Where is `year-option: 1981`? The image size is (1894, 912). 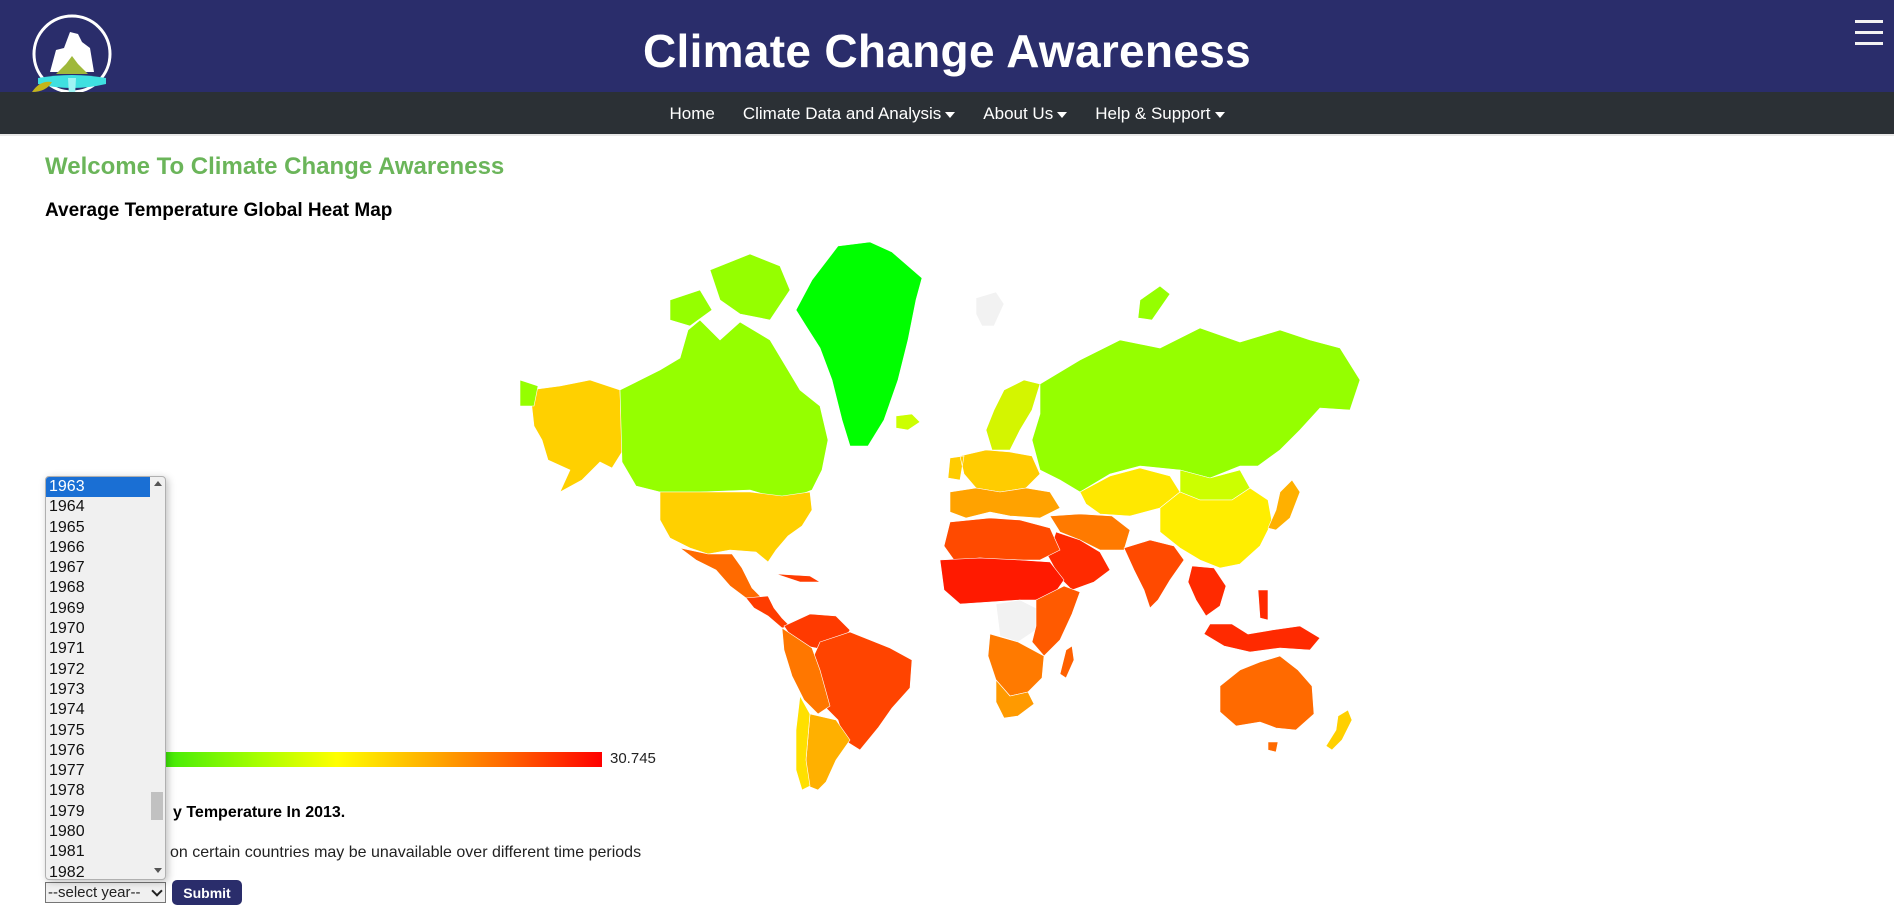 year-option: 1981 is located at coordinates (98, 852).